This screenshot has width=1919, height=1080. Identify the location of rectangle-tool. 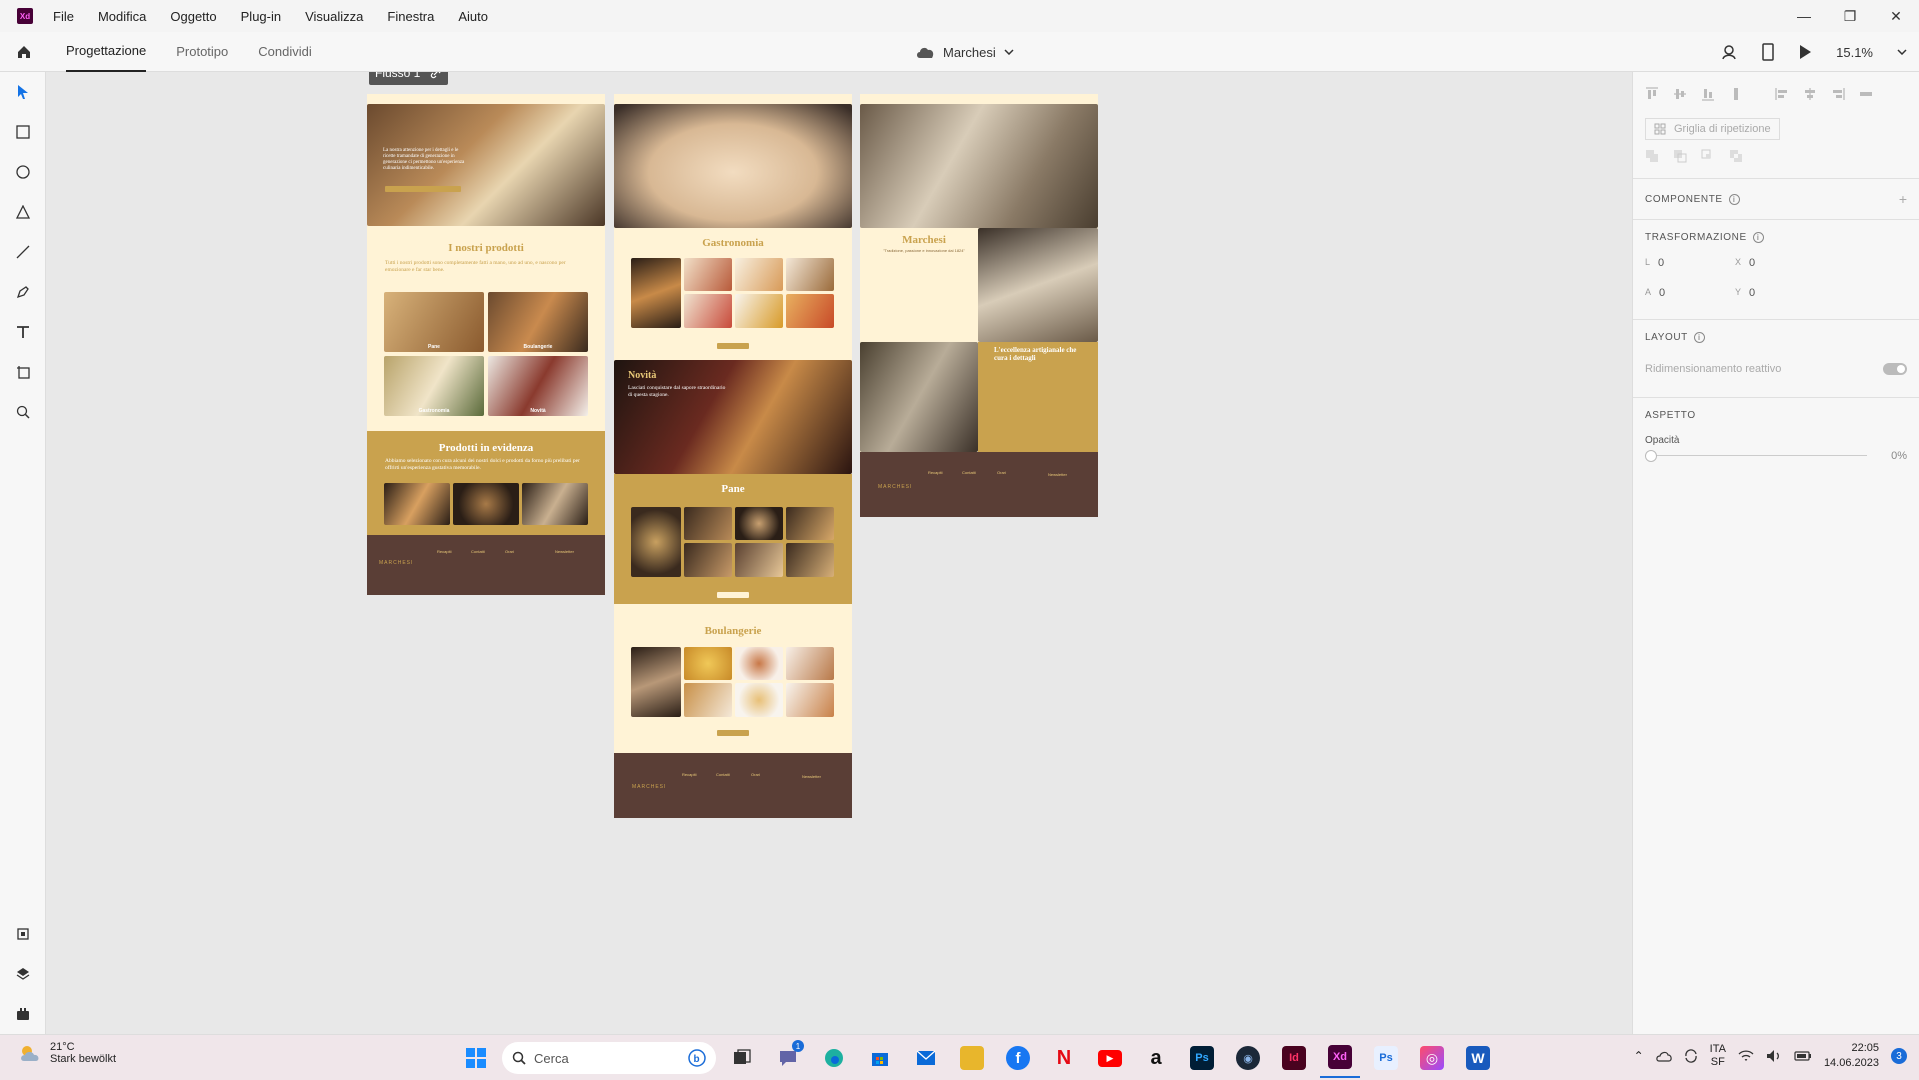
(23, 132).